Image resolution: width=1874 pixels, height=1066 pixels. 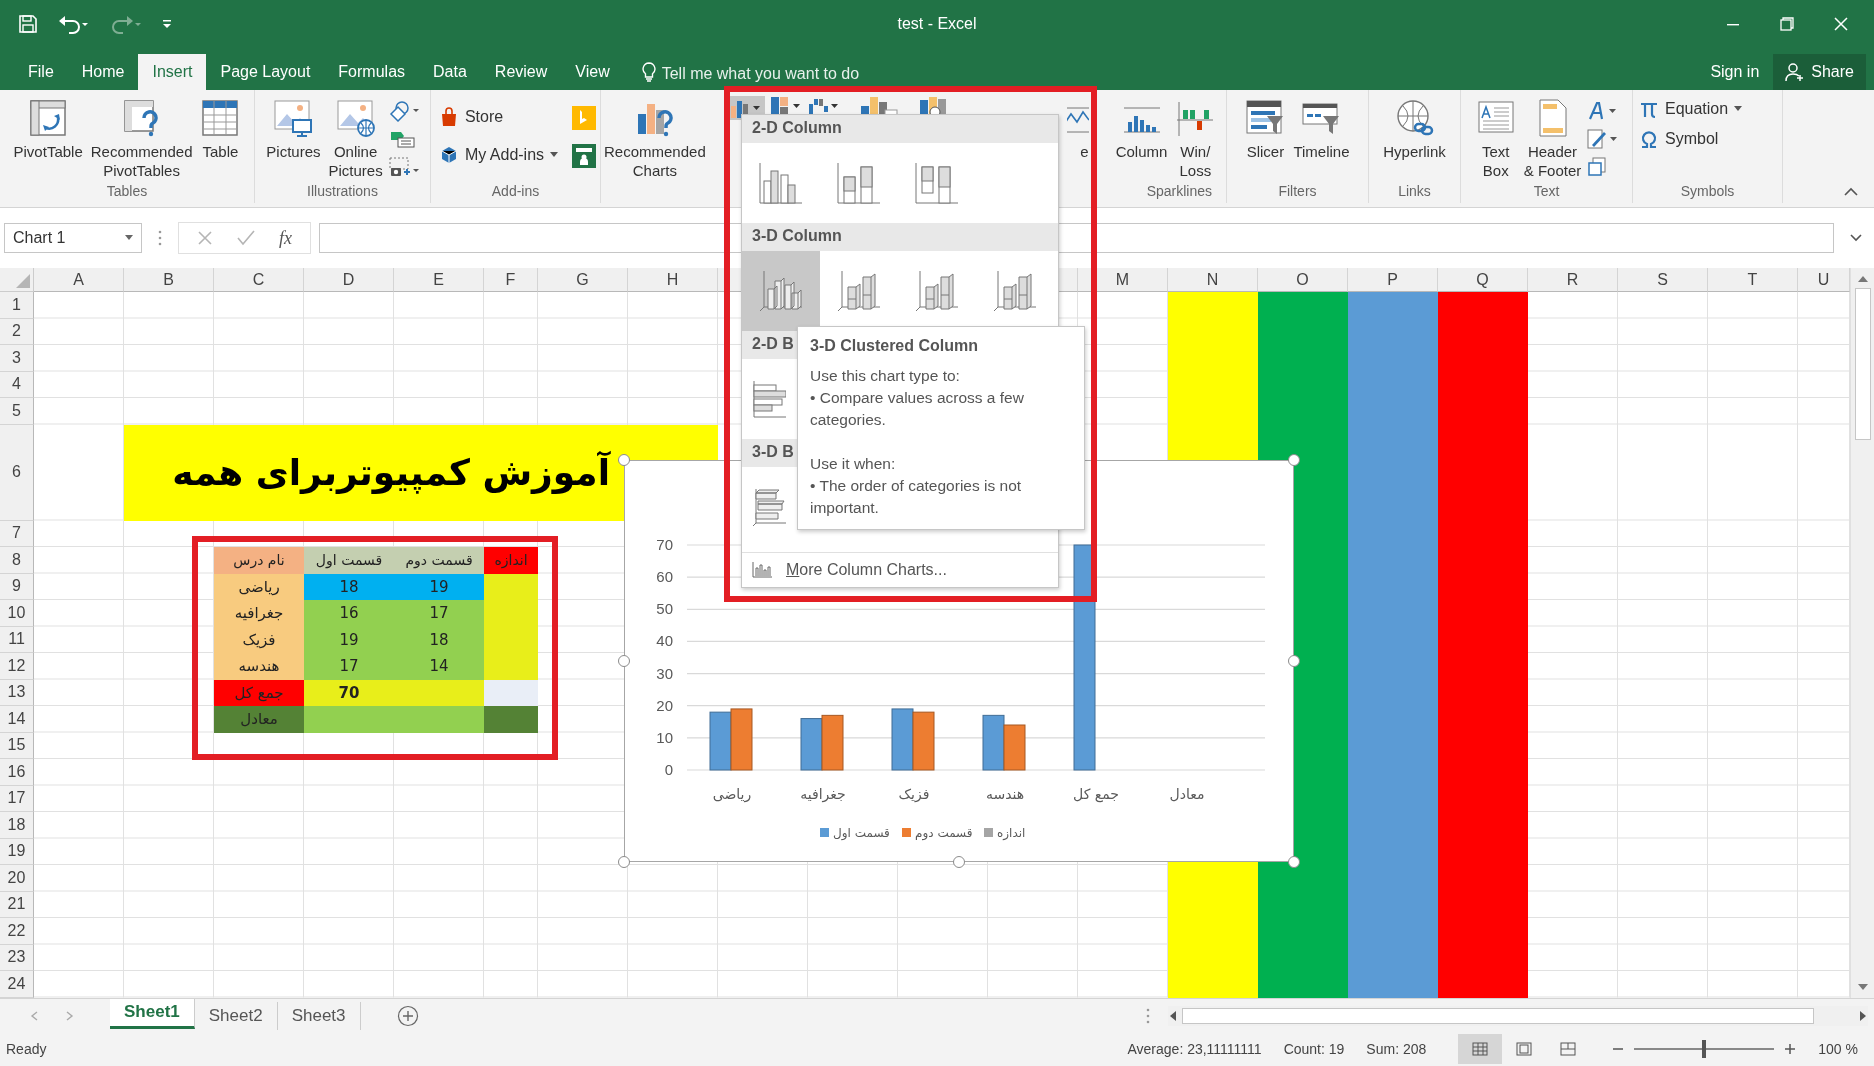 I want to click on store-button: Store, so click(x=498, y=117).